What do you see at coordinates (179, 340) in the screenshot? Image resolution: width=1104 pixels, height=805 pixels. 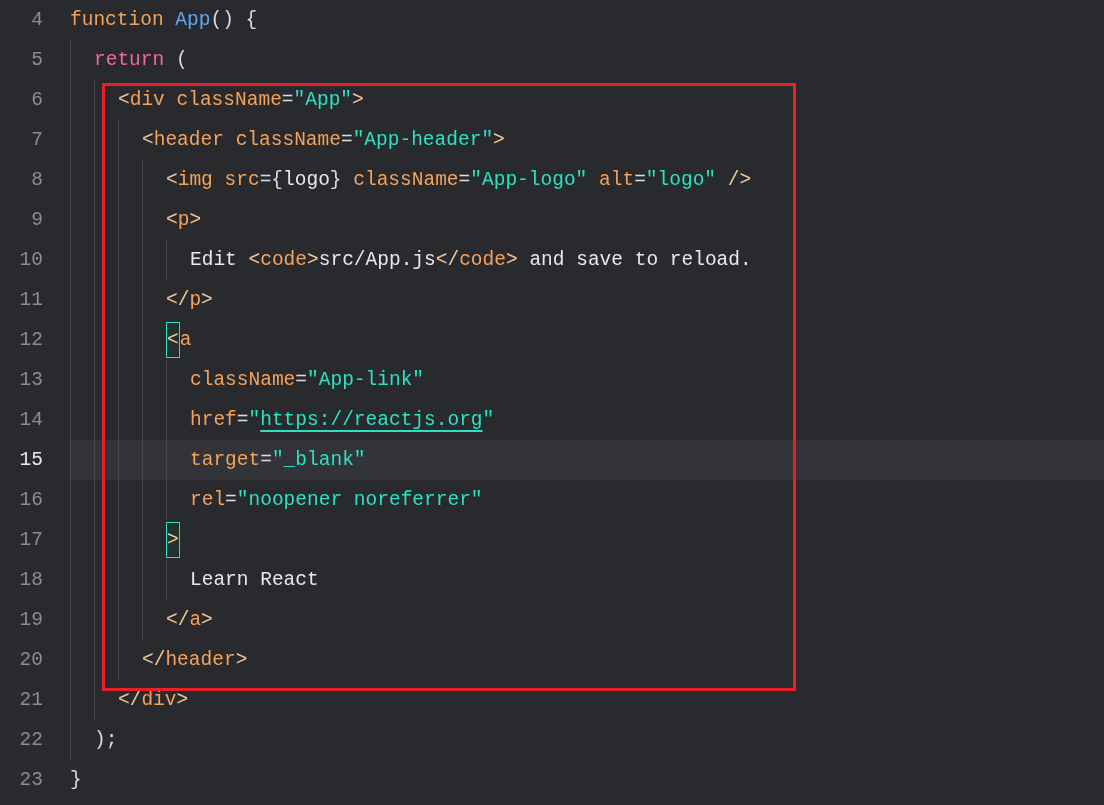 I see `code-line: <a` at bounding box center [179, 340].